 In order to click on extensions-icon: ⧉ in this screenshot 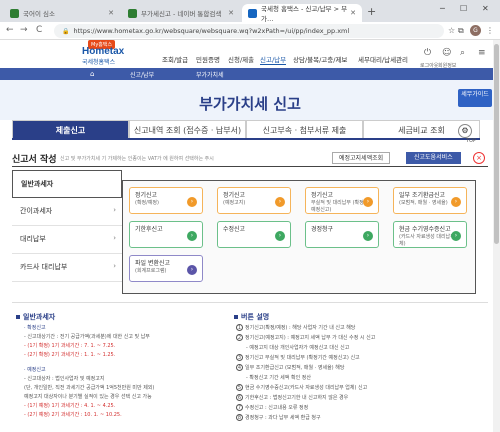, I will do `click(461, 31)`.